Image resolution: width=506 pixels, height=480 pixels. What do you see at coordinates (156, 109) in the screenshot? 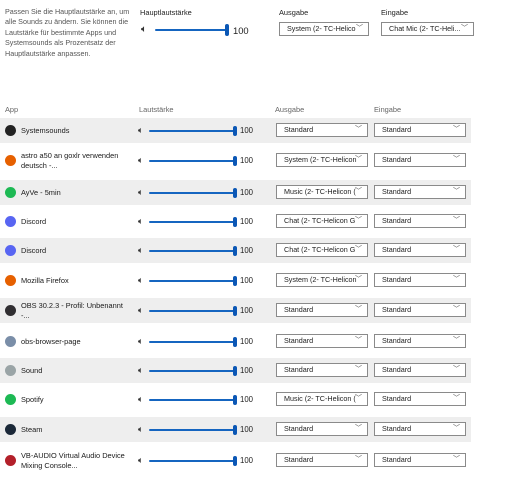
I see `column-header-volume: Lautstärke` at bounding box center [156, 109].